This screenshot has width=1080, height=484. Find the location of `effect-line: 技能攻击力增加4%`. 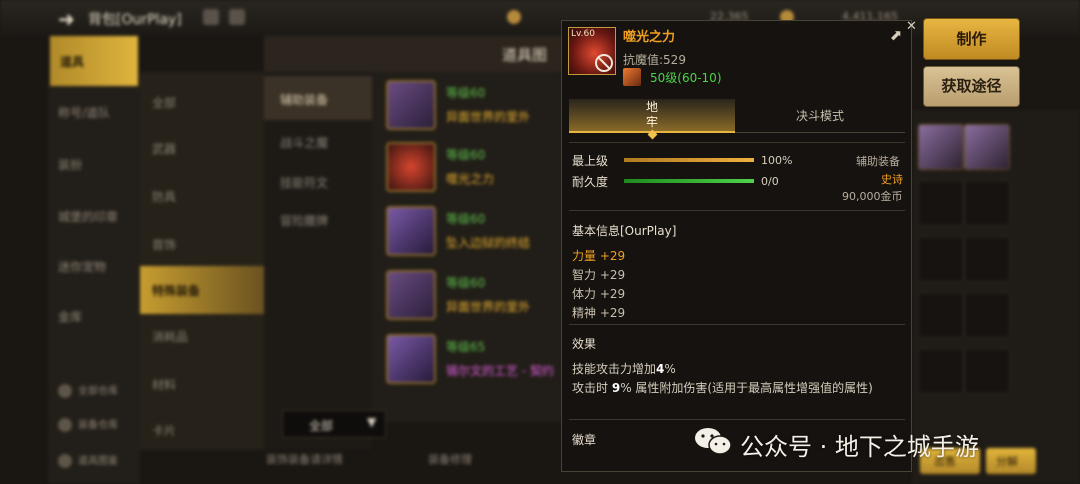

effect-line: 技能攻击力增加4% is located at coordinates (624, 368).